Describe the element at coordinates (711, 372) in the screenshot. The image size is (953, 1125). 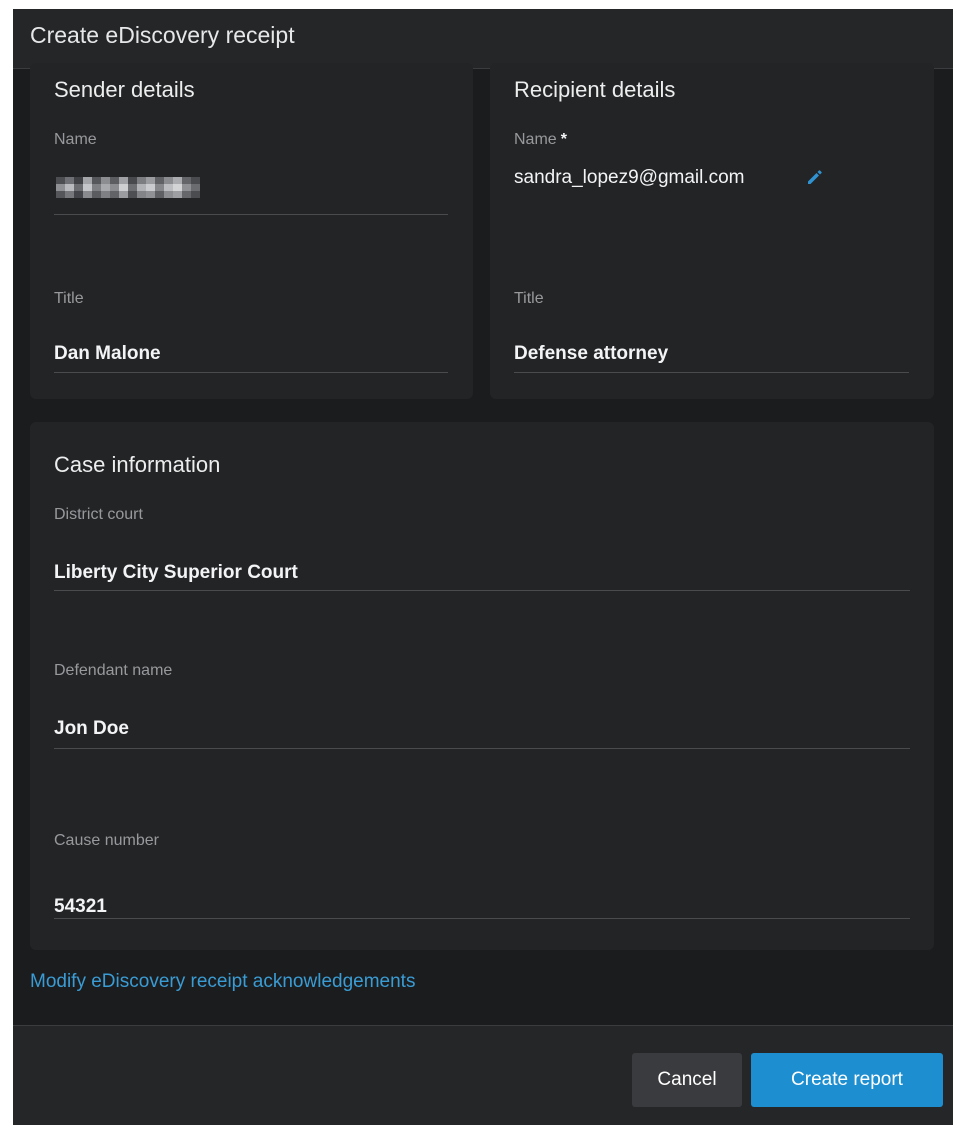
I see `recipient-title-underline` at that location.